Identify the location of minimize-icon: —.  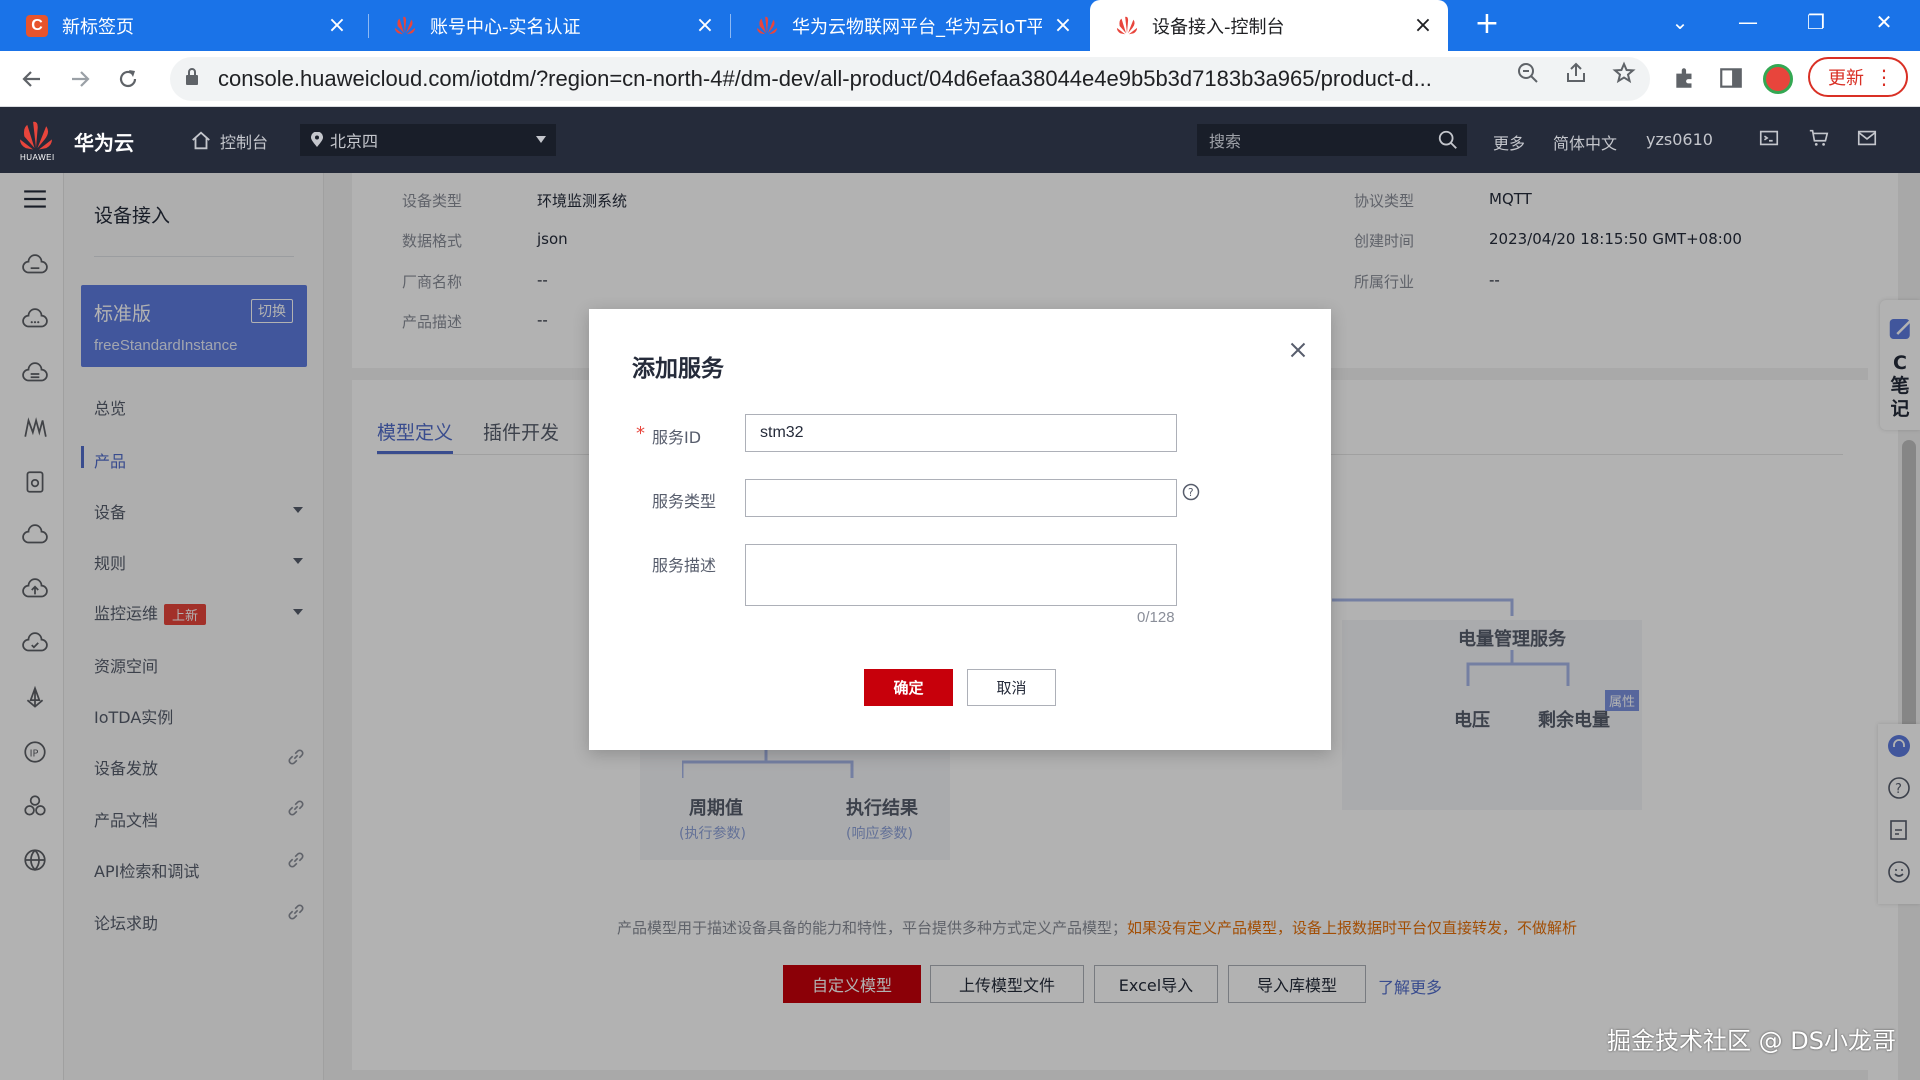
(1748, 22).